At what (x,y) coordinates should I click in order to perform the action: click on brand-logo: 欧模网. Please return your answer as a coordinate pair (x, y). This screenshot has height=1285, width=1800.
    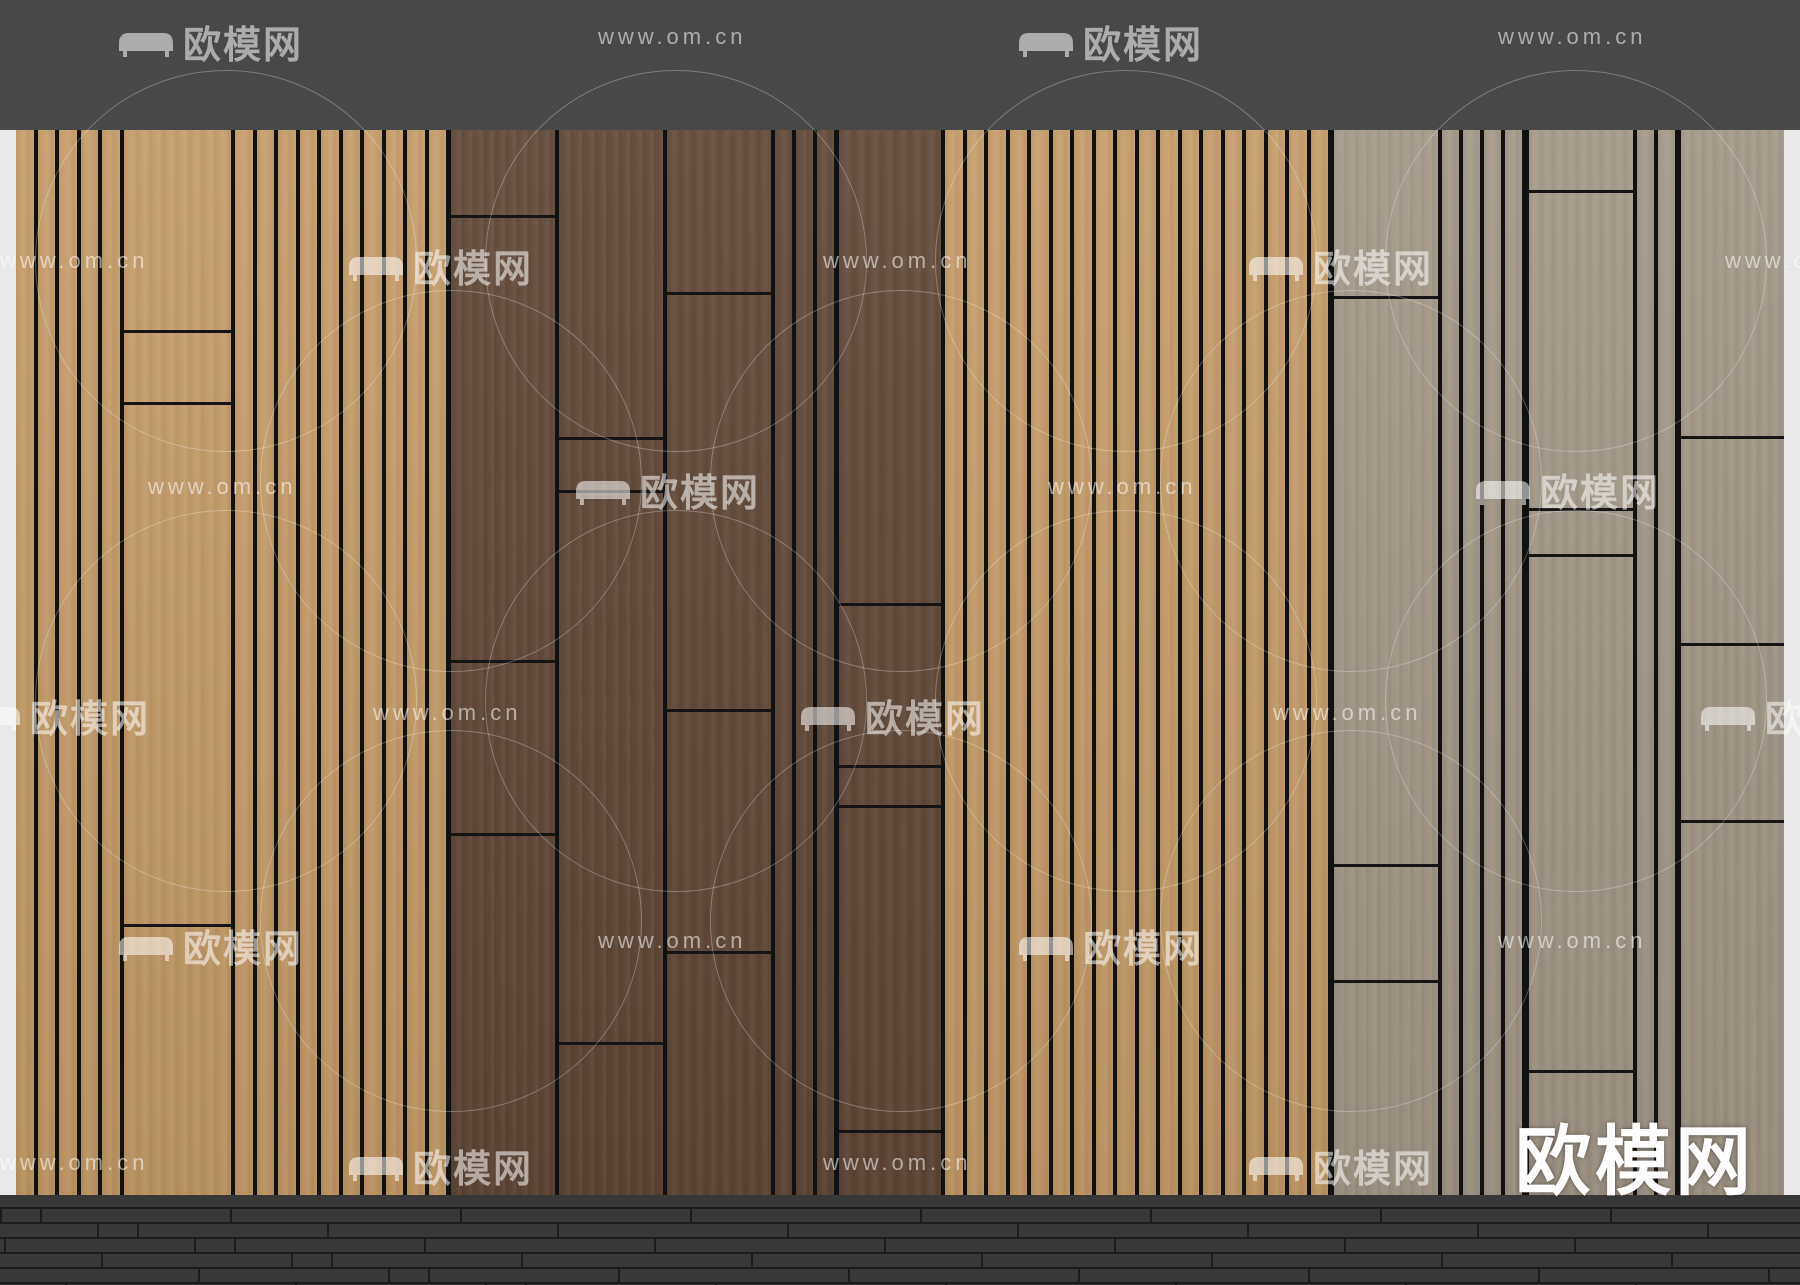
    Looking at the image, I should click on (1635, 1162).